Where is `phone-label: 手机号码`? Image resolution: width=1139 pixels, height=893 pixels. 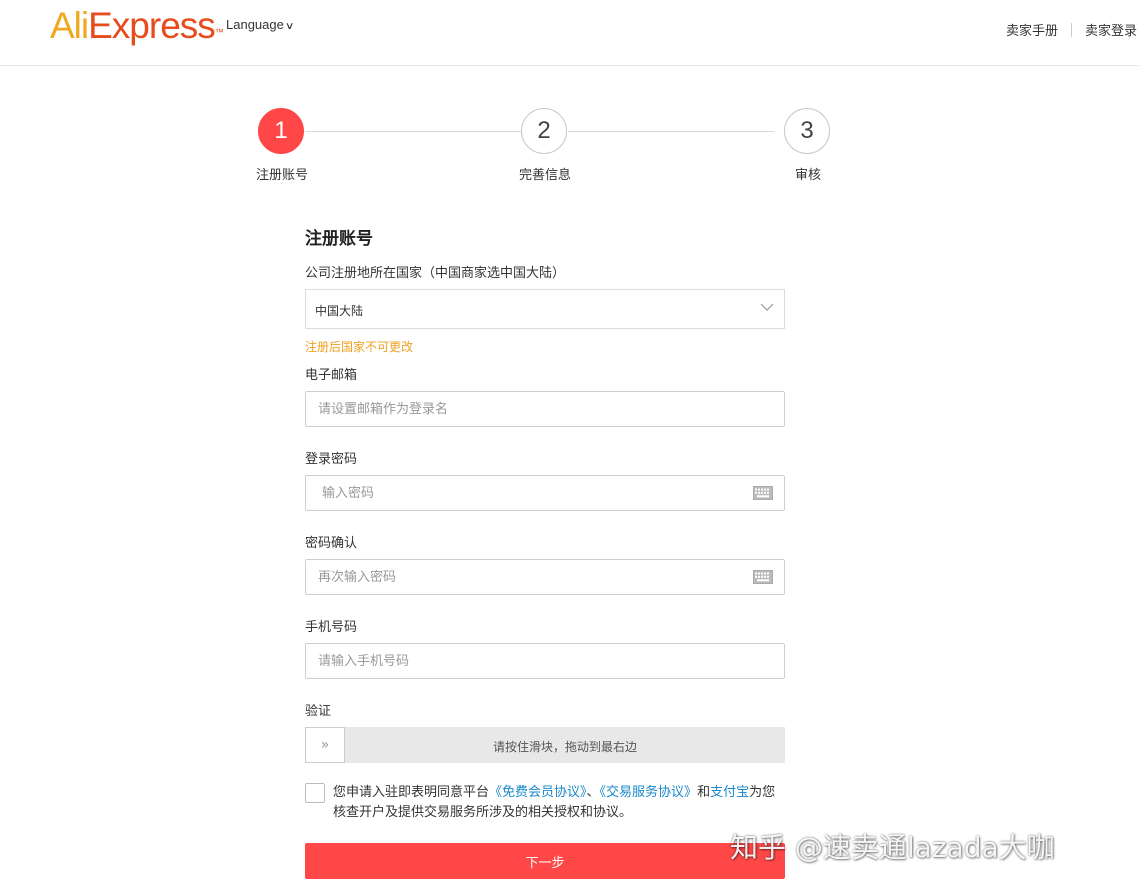
phone-label: 手机号码 is located at coordinates (331, 627).